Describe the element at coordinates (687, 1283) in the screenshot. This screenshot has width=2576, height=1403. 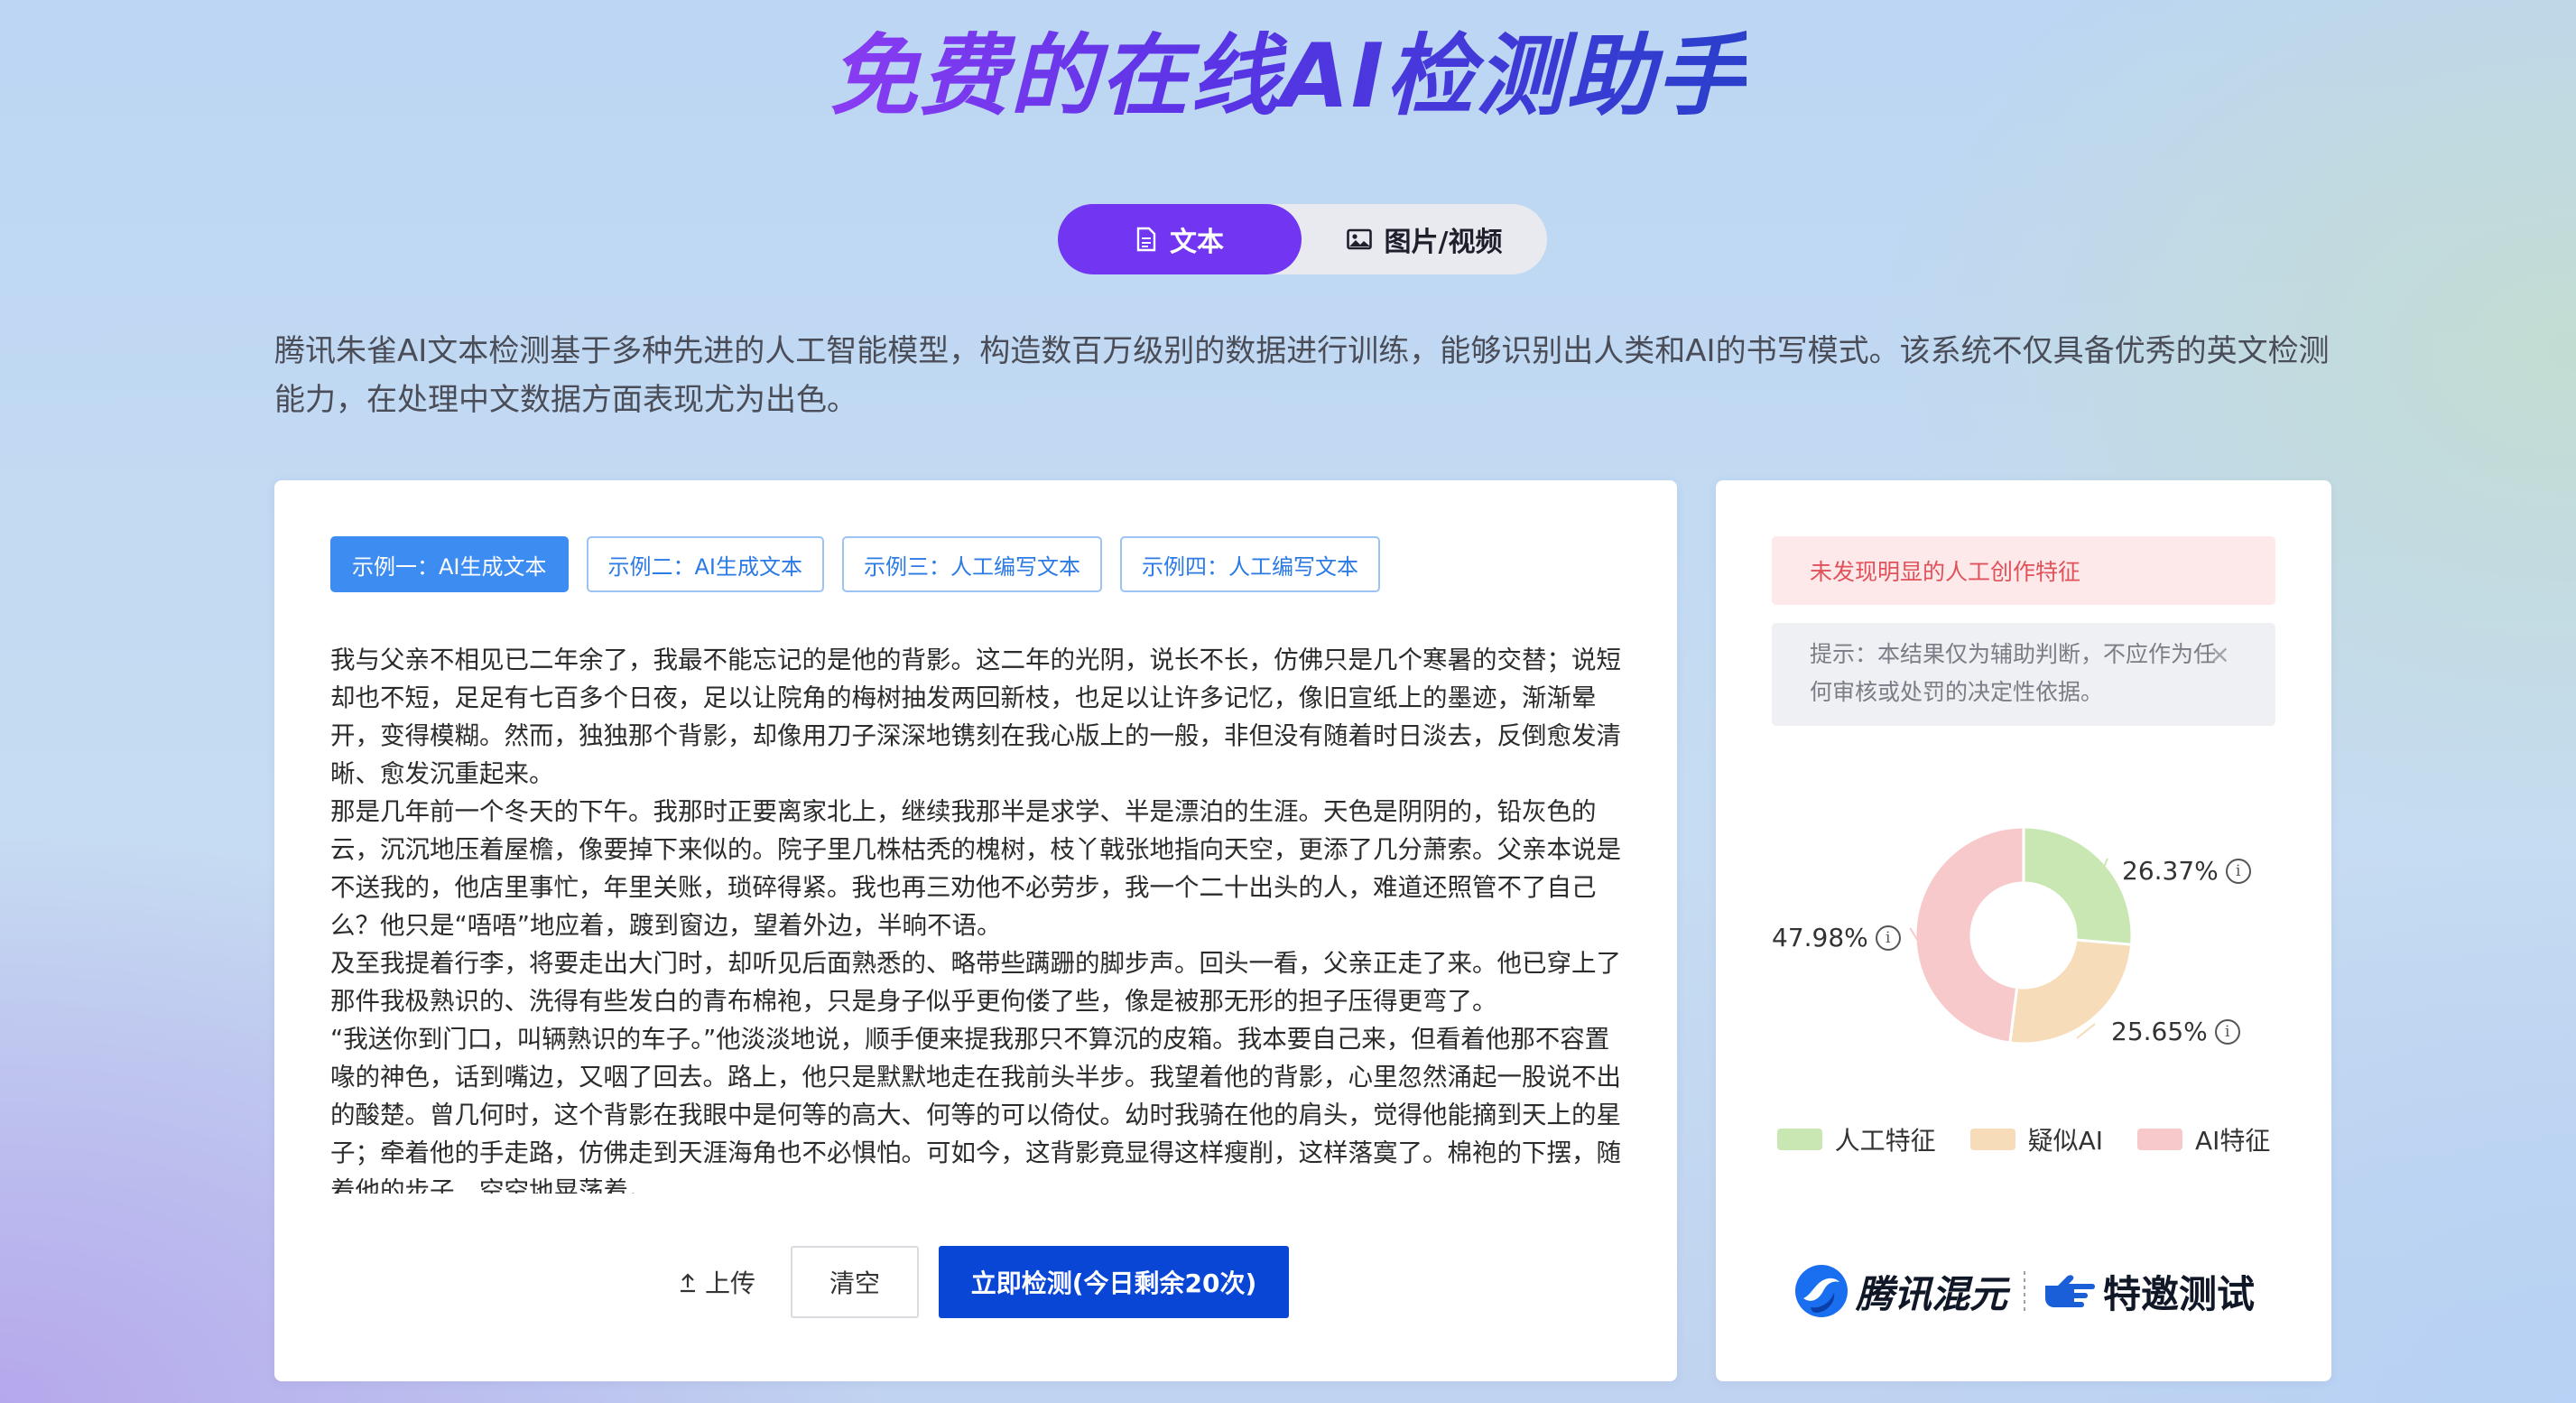
I see `upload-icon` at that location.